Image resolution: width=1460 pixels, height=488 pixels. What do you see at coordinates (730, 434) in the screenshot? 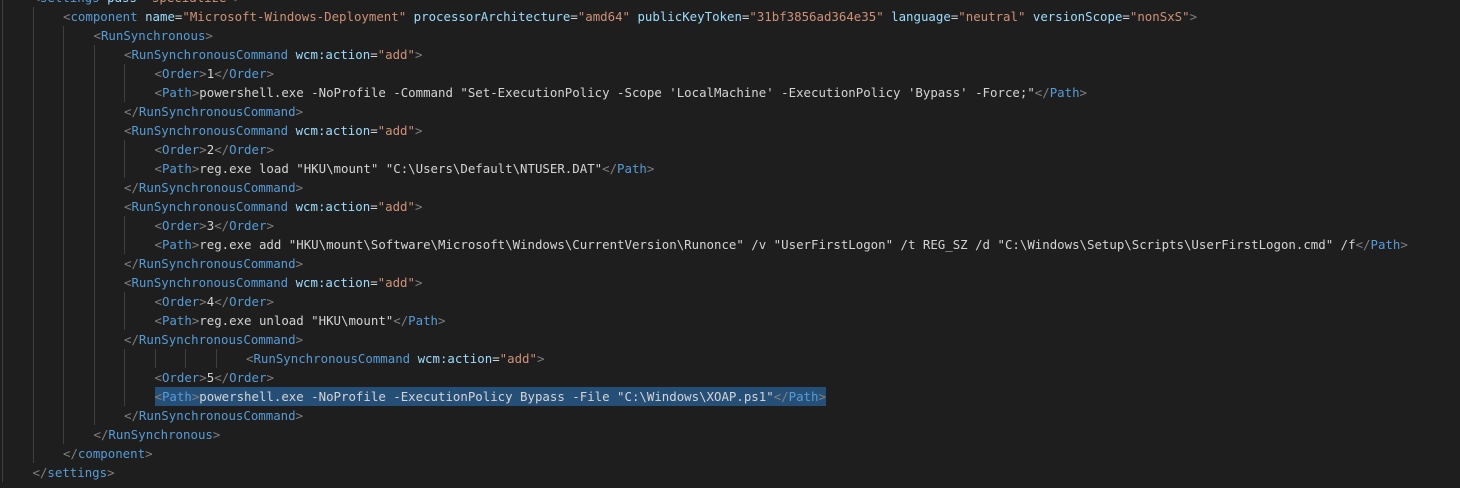
I see `code-line: </RunSynchronous>` at bounding box center [730, 434].